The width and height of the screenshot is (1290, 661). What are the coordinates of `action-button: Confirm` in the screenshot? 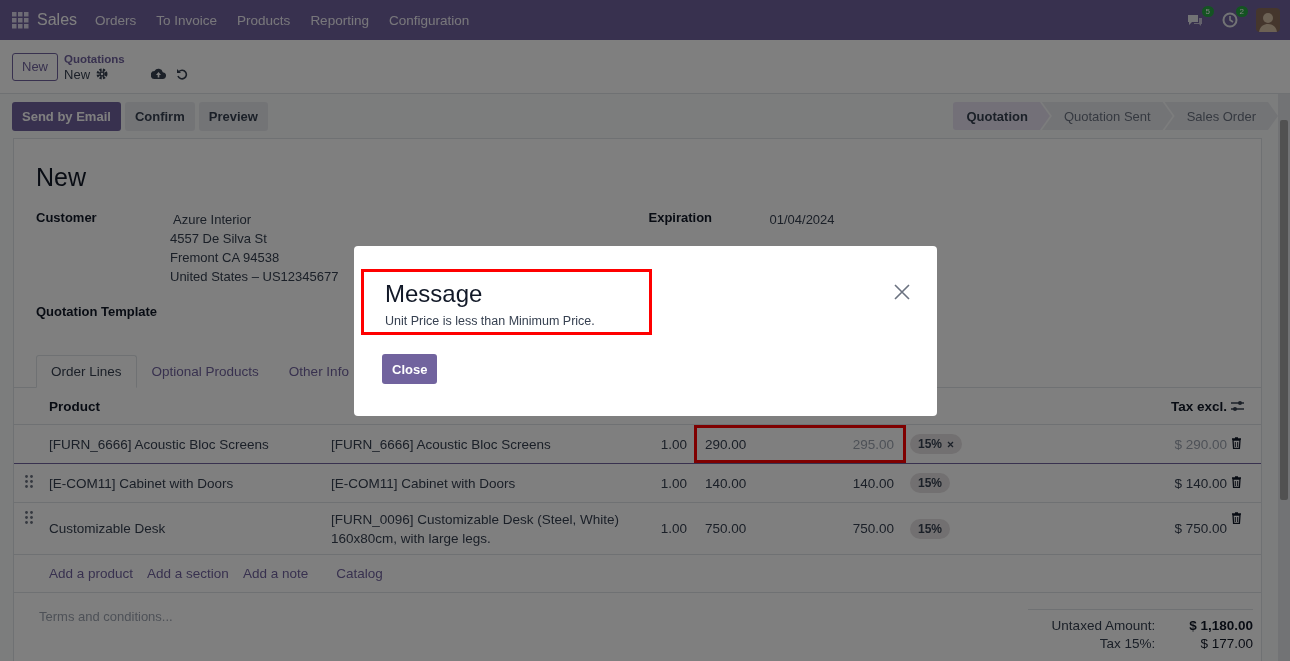 It's located at (159, 116).